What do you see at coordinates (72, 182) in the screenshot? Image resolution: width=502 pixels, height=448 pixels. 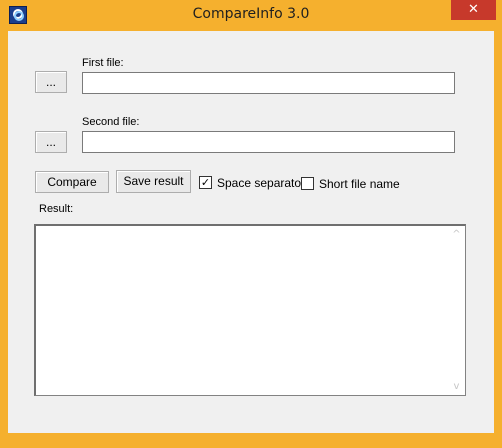 I see `compare-button: Compare` at bounding box center [72, 182].